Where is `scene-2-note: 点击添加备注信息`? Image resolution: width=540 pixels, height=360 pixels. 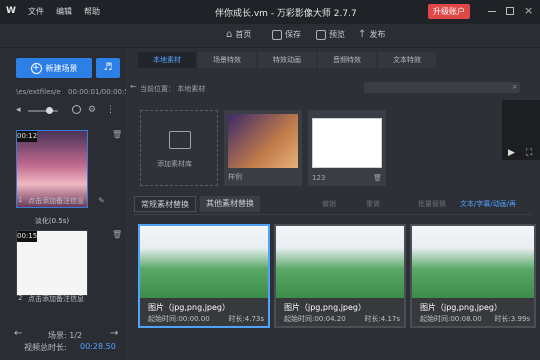 scene-2-note: 点击添加备注信息 is located at coordinates (56, 299).